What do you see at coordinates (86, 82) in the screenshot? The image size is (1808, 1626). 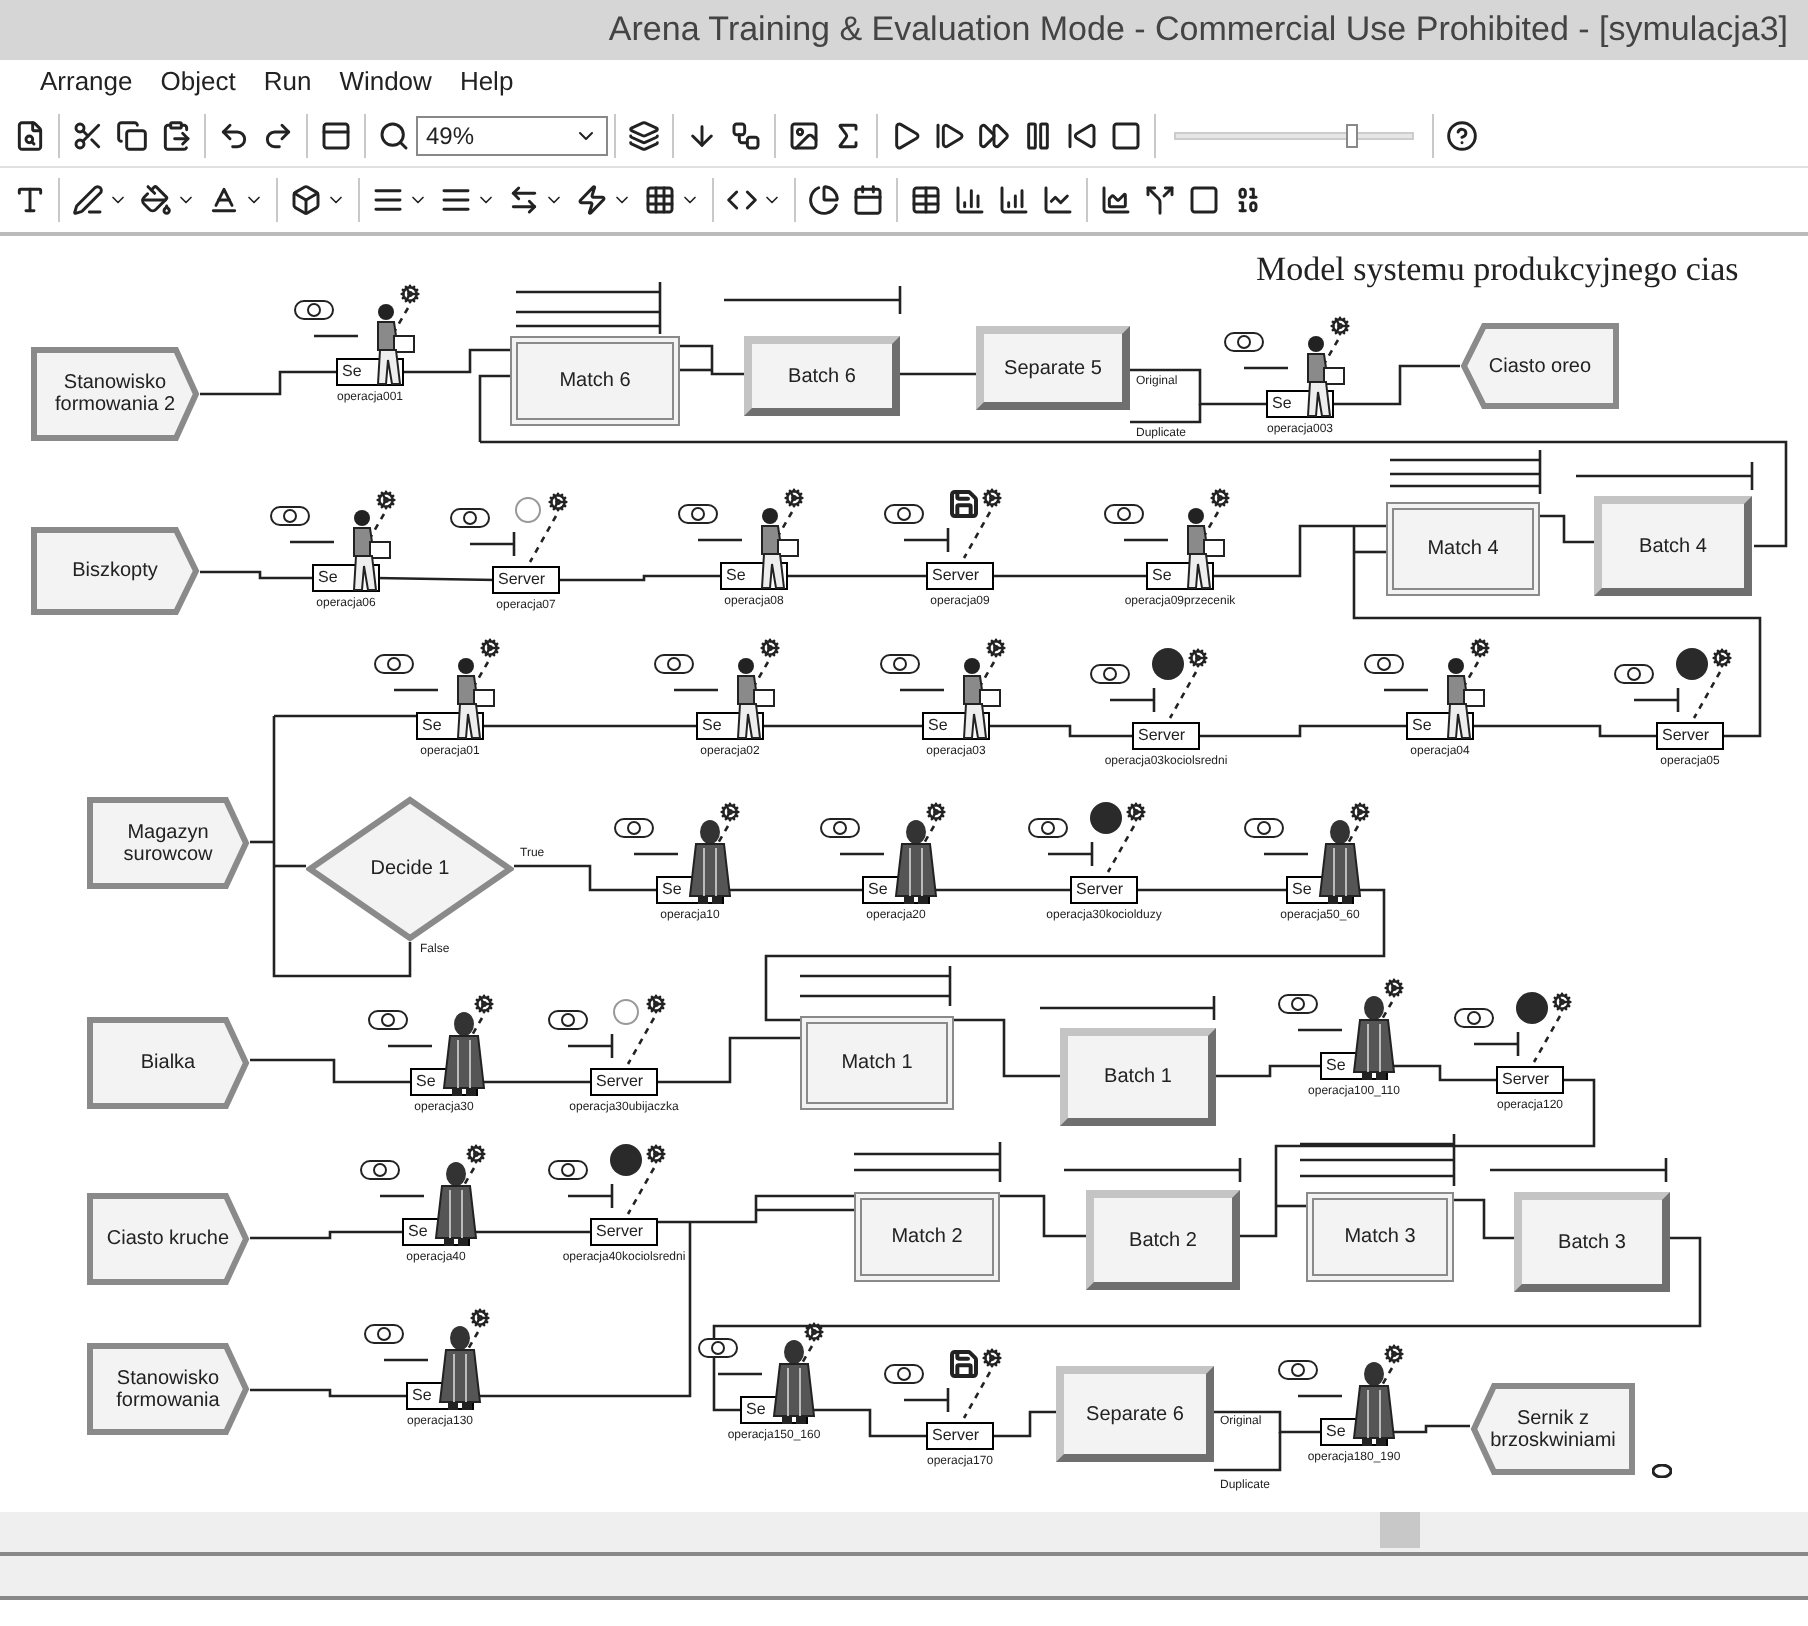 I see `menu-item: Arrange` at bounding box center [86, 82].